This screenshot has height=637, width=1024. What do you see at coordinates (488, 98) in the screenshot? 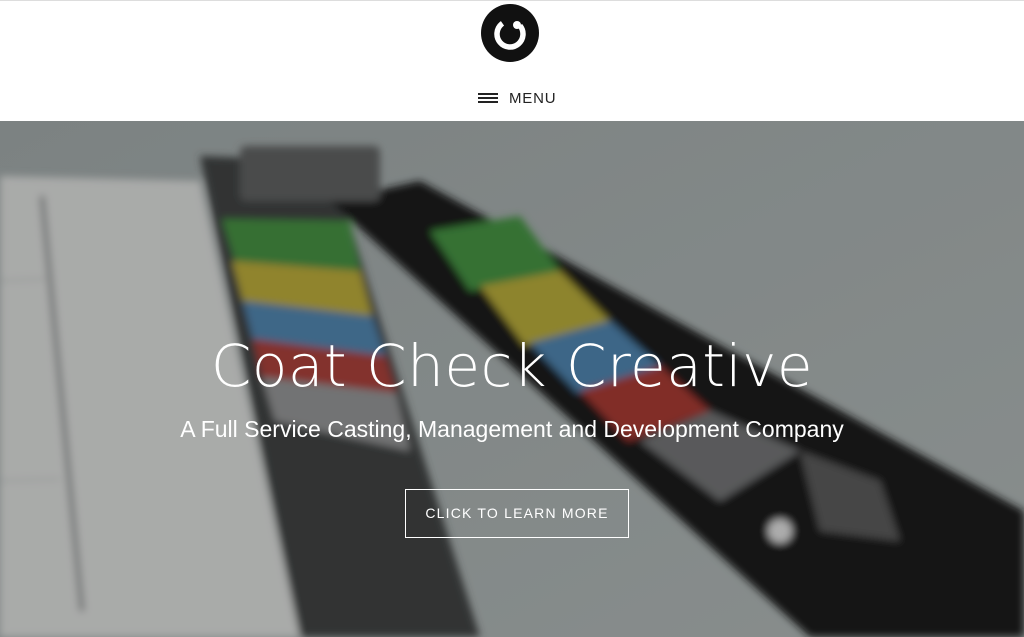
I see `hamburger-menu-icon` at bounding box center [488, 98].